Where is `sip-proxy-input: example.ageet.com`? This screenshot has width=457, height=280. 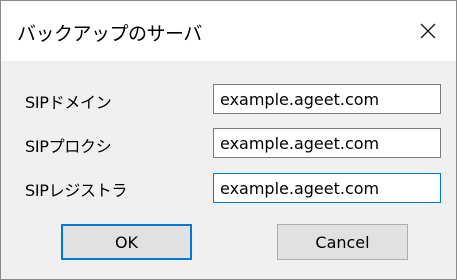 sip-proxy-input: example.ageet.com is located at coordinates (327, 143).